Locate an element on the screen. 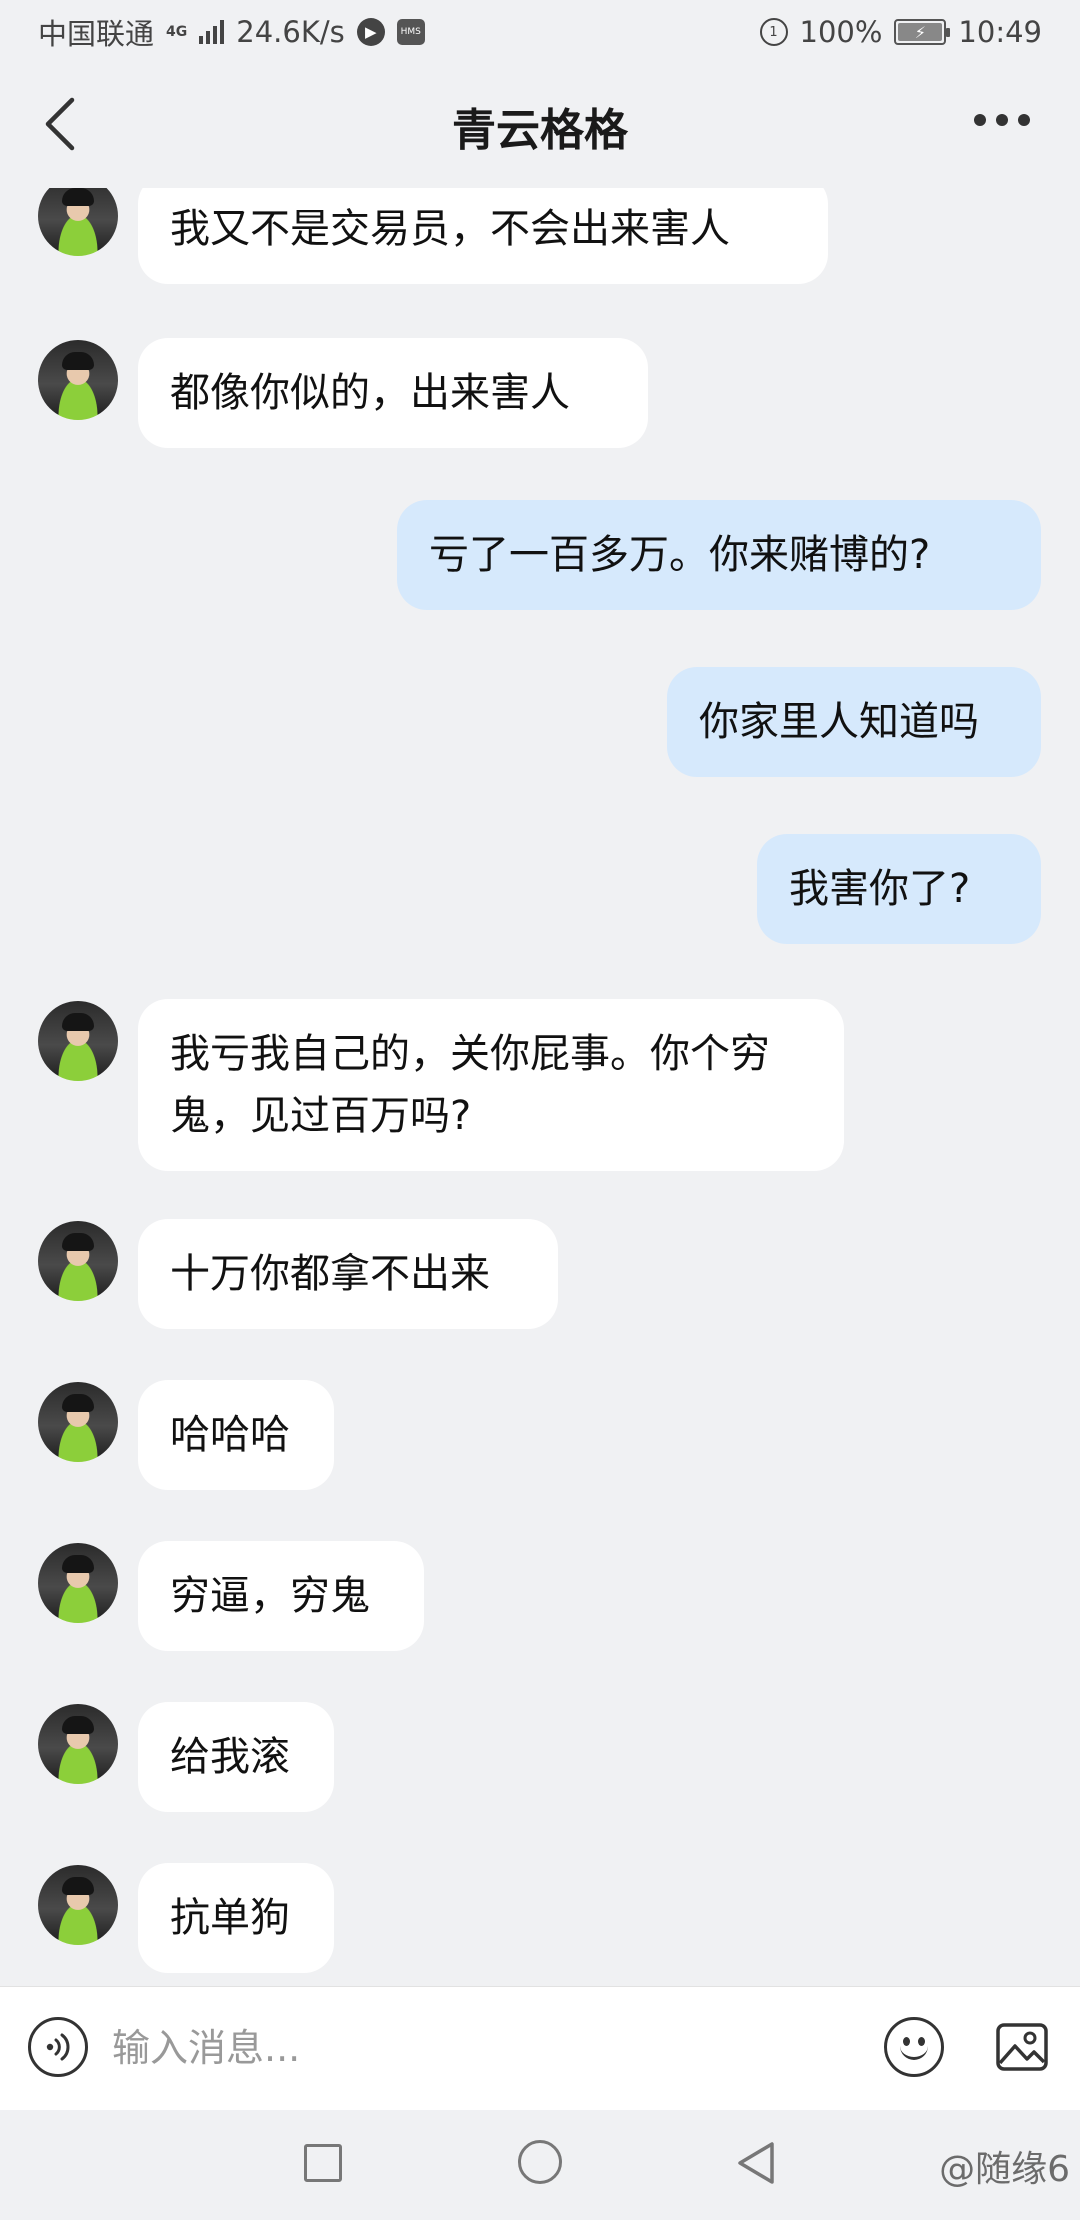 The width and height of the screenshot is (1080, 2220). message-bubble: 抗单狗 is located at coordinates (236, 1918).